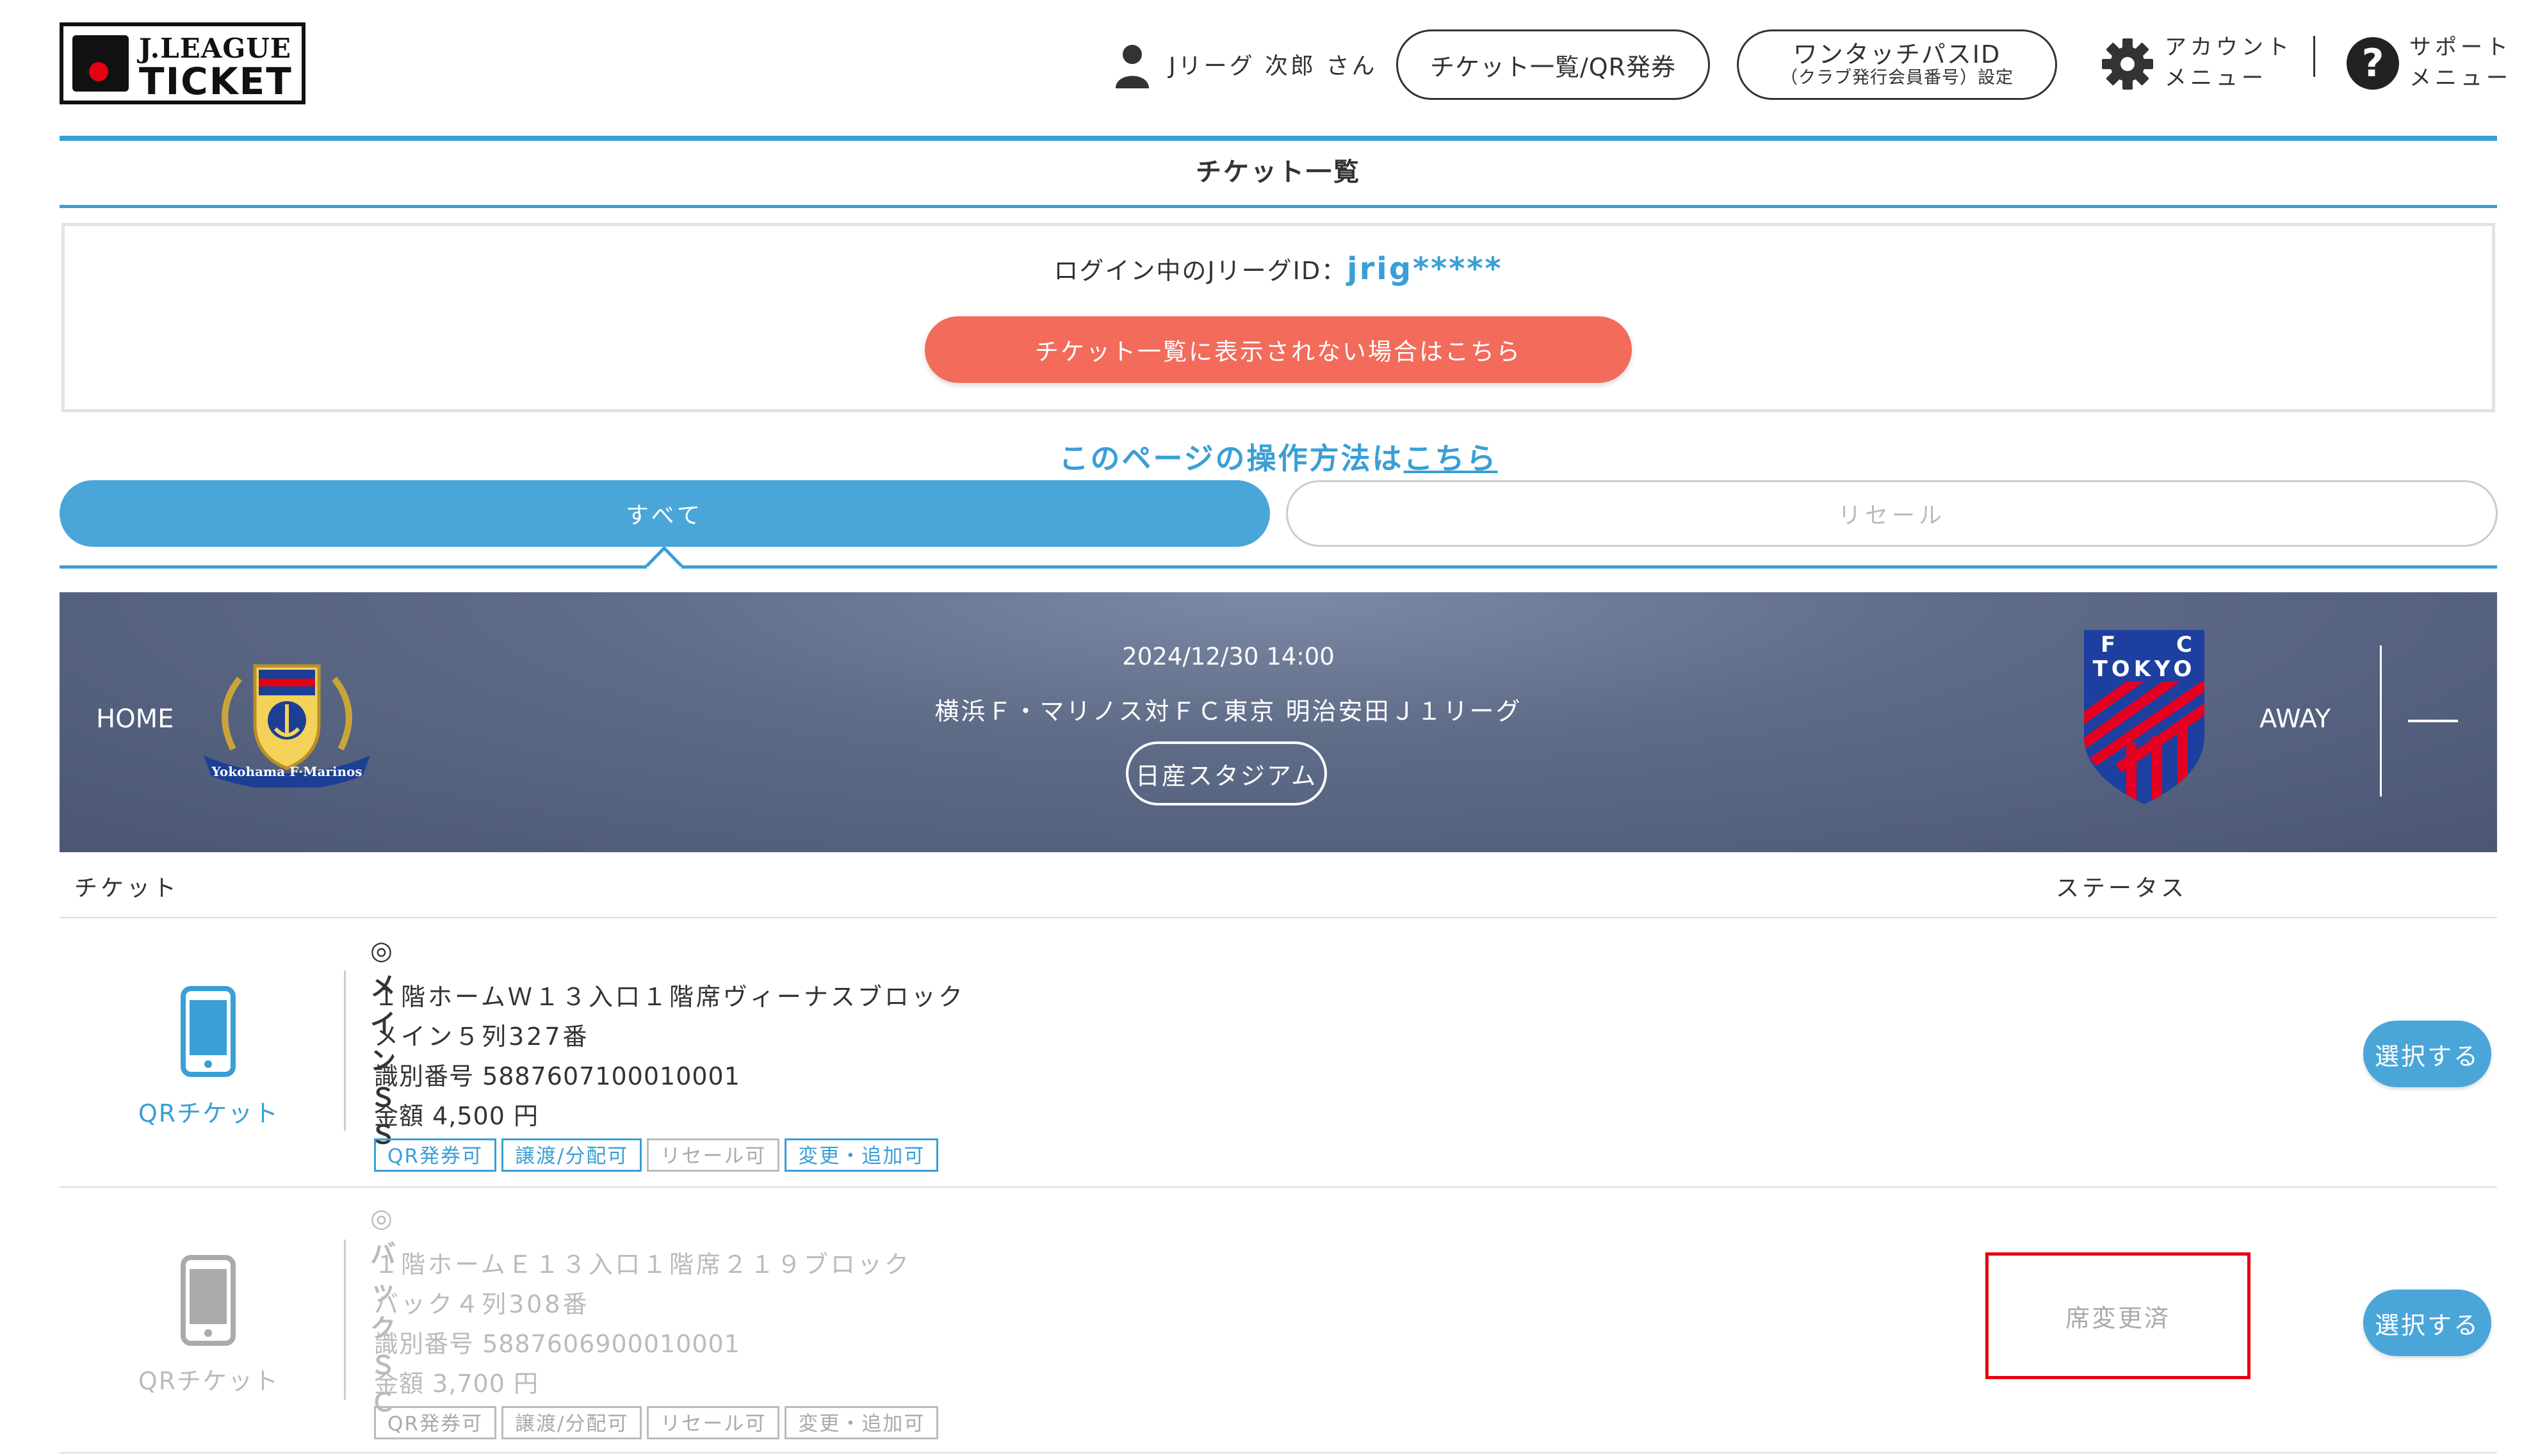  Describe the element at coordinates (1278, 269) in the screenshot. I see `login-id-line: ログイン中のJリーグID：jrig*****` at that location.